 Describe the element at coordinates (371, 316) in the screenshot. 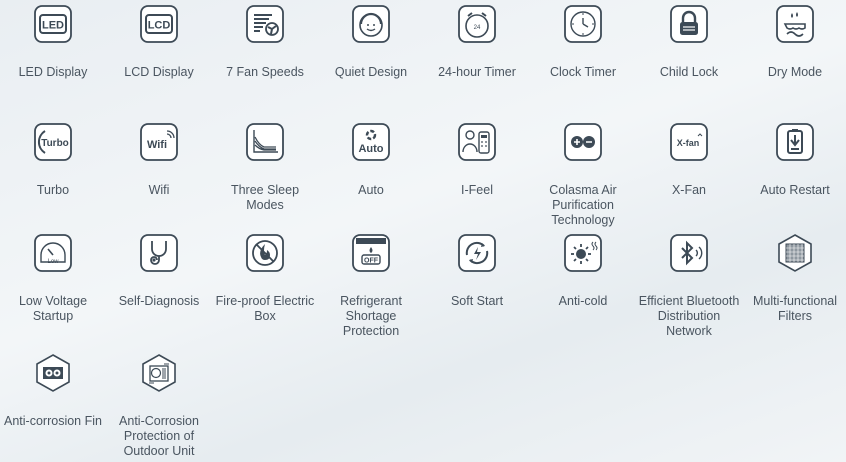

I see `feature-label: Refrigerant Shortage Protection` at that location.